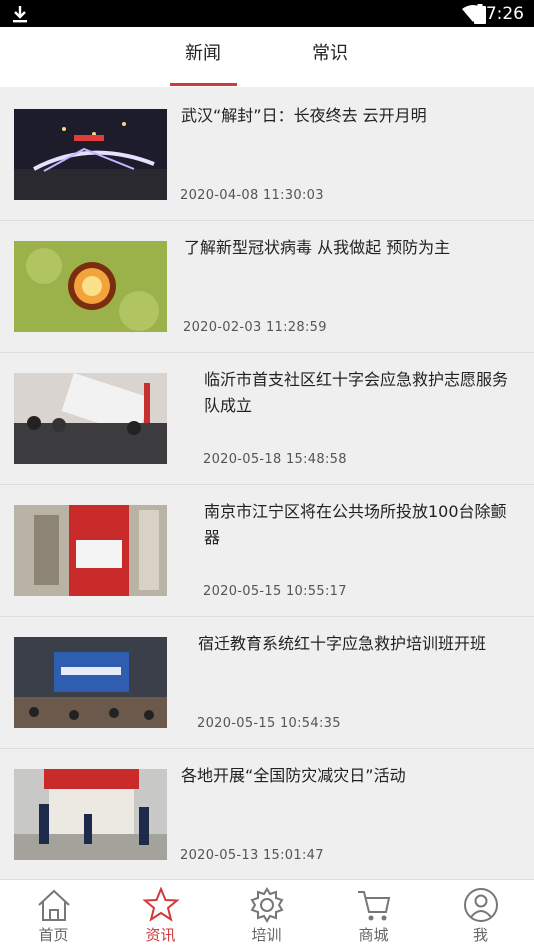  I want to click on status-bar: 7:26, so click(267, 13).